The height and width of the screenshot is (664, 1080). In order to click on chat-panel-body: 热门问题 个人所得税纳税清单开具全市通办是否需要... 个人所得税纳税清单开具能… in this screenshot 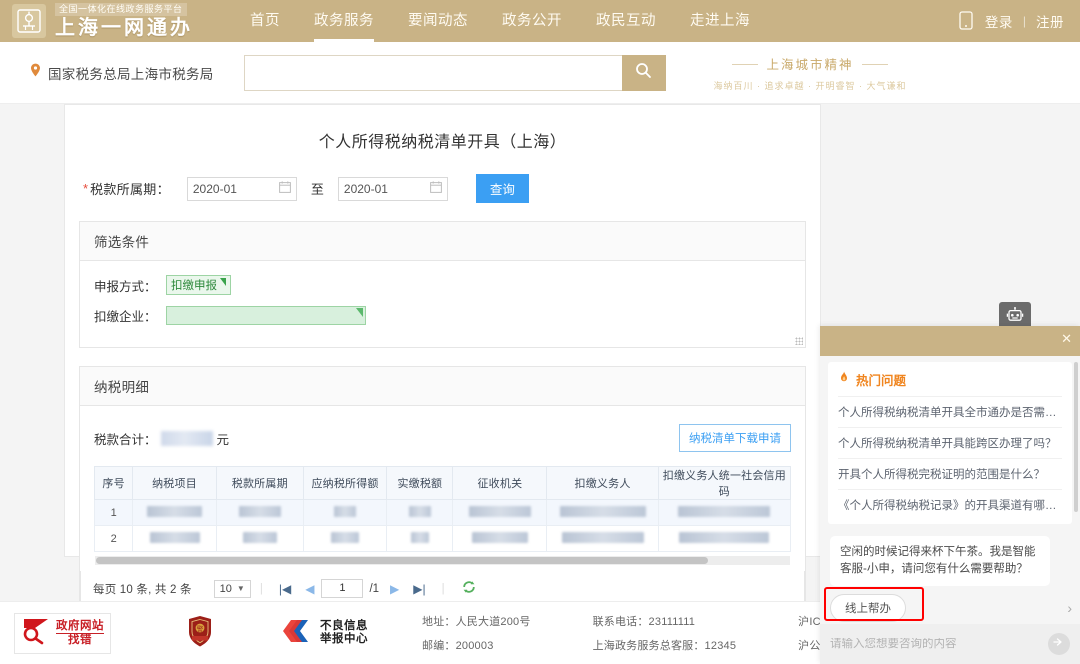, I will do `click(950, 510)`.